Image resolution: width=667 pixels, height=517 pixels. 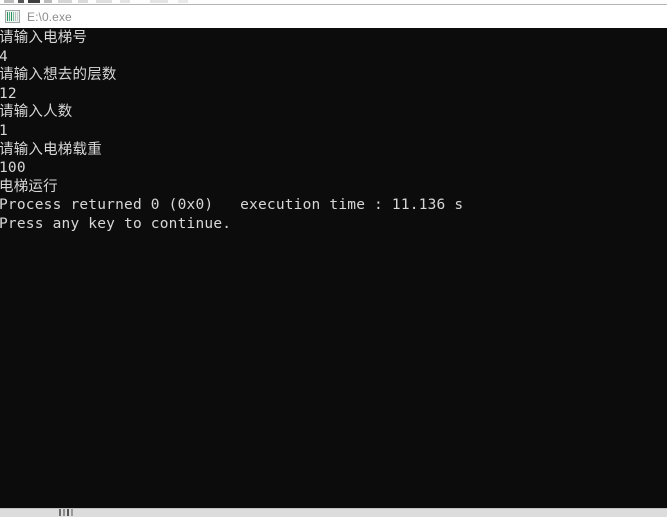 What do you see at coordinates (49, 16) in the screenshot?
I see `window-title: E:\0.exe` at bounding box center [49, 16].